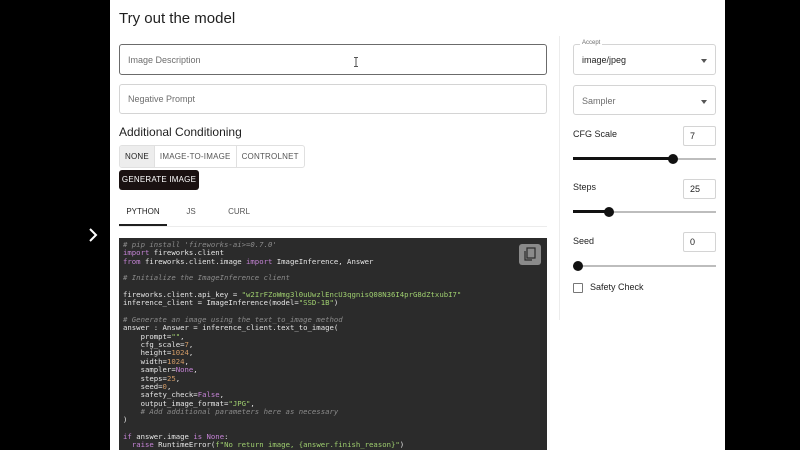 The width and height of the screenshot is (800, 450). Describe the element at coordinates (270, 156) in the screenshot. I see `conditioning-option-controlnet: CONTROLNET` at that location.